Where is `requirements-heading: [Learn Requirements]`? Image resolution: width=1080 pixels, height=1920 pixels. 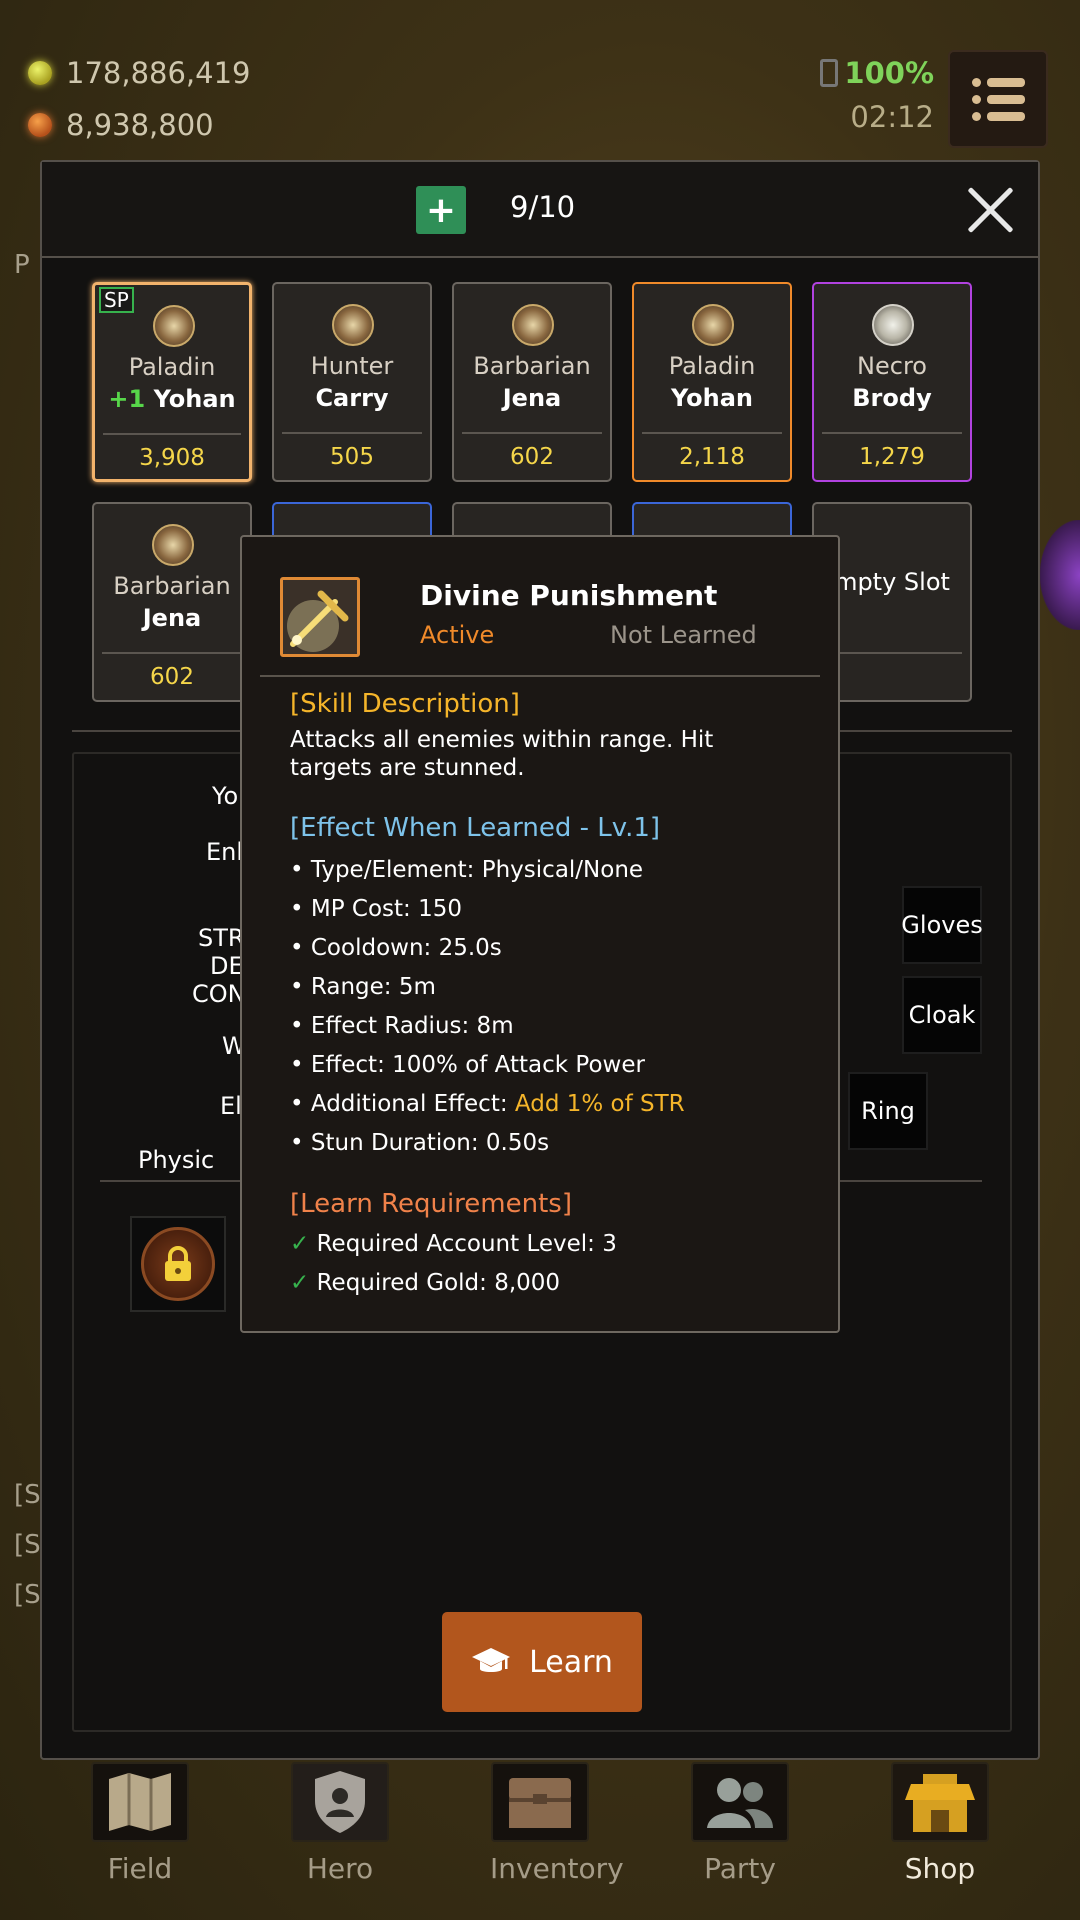 requirements-heading: [Learn Requirements] is located at coordinates (431, 1204).